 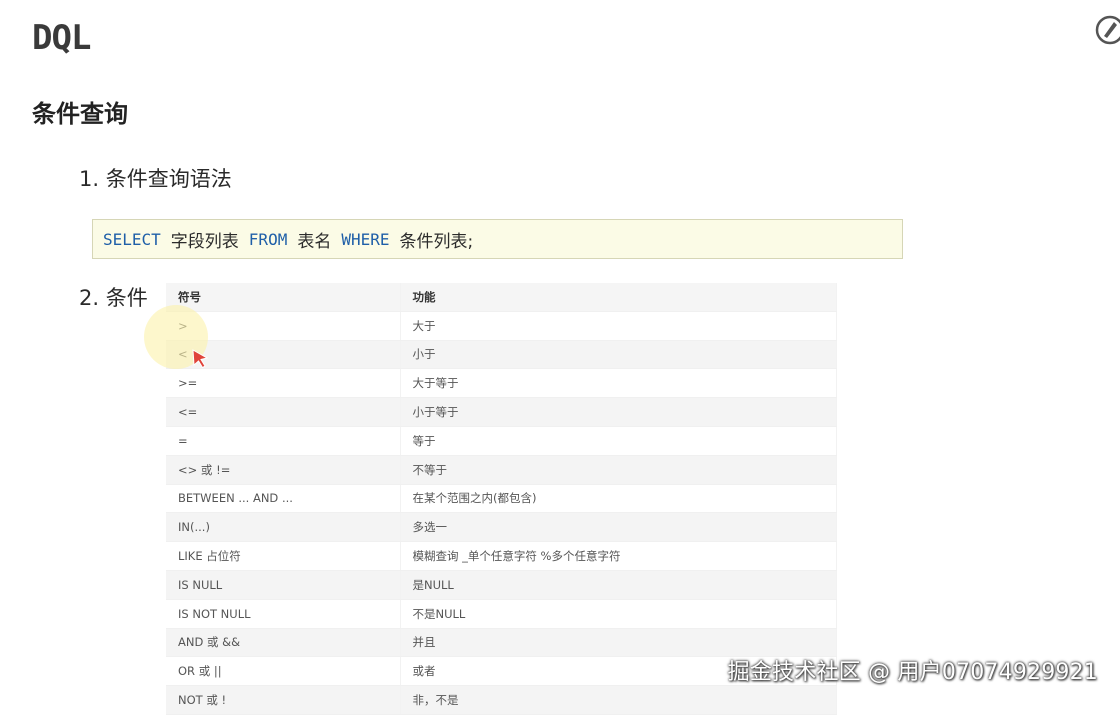 I want to click on table-row: IS NULL 是NULL, so click(x=501, y=585).